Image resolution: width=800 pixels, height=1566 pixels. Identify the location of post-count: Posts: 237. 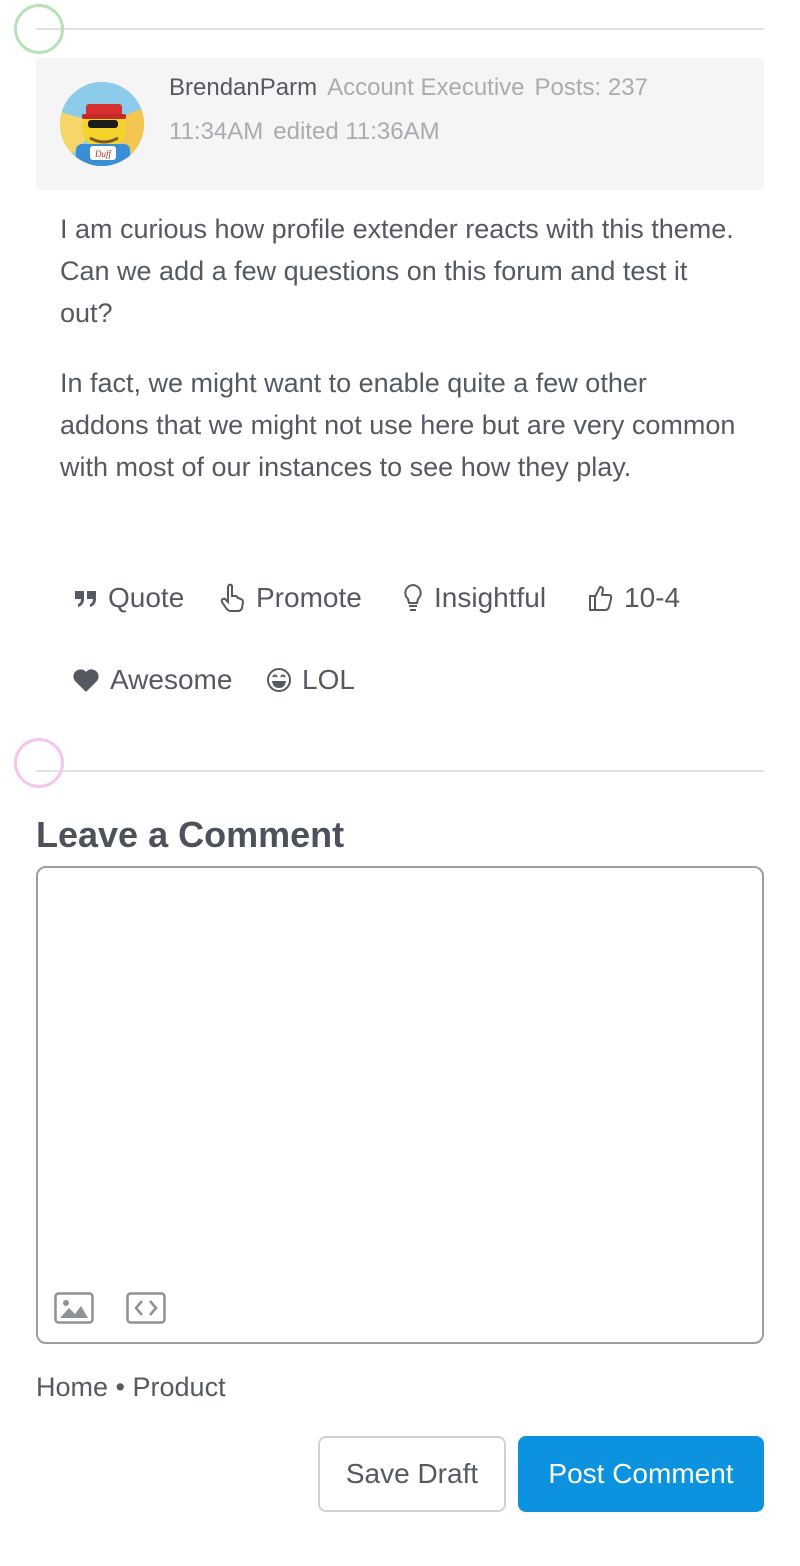
(591, 87).